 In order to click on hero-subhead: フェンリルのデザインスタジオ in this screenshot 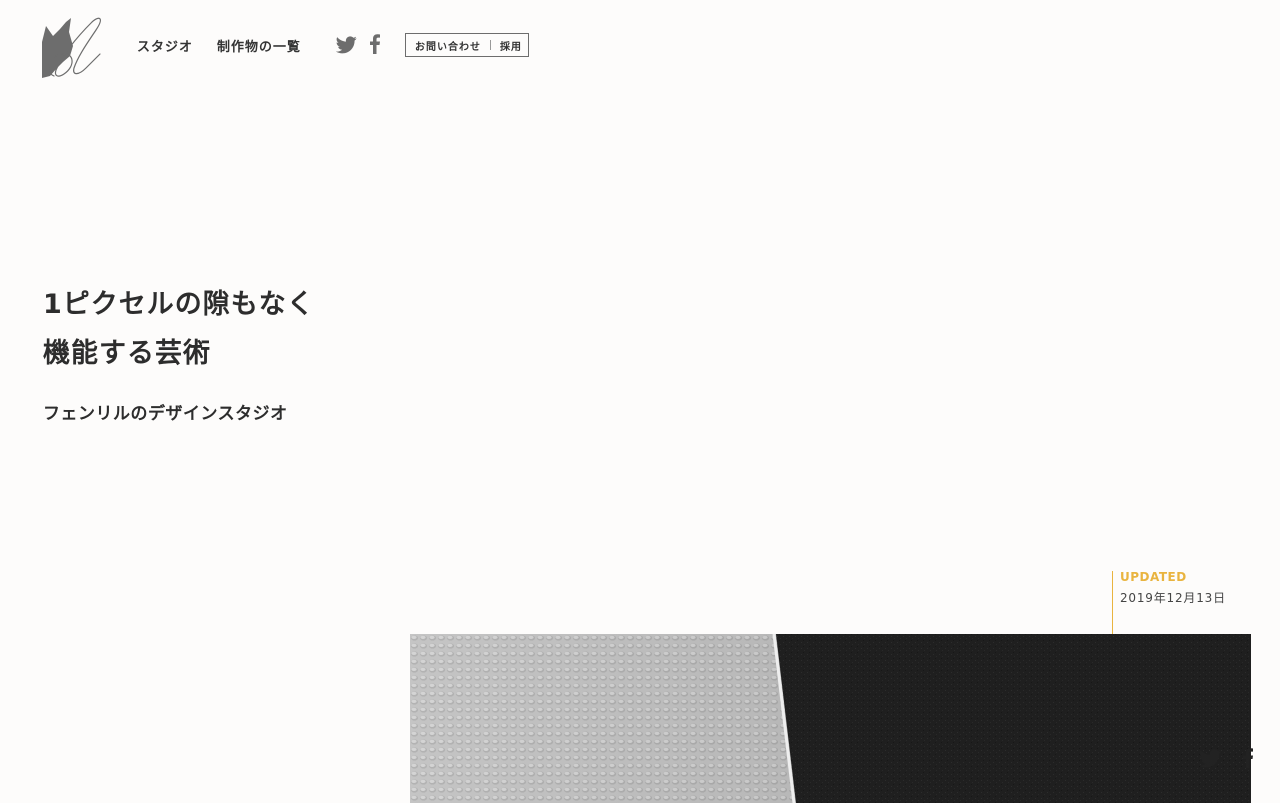, I will do `click(165, 414)`.